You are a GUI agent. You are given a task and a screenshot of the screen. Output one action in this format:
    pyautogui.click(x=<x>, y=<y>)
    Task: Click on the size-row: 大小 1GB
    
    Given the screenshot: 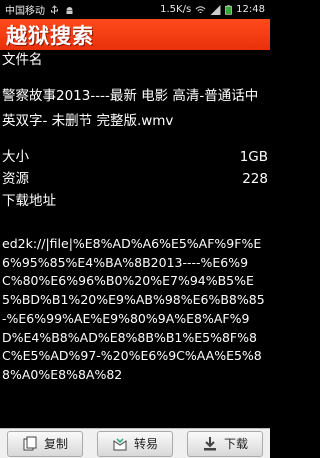 What is the action you would take?
    pyautogui.click(x=135, y=157)
    